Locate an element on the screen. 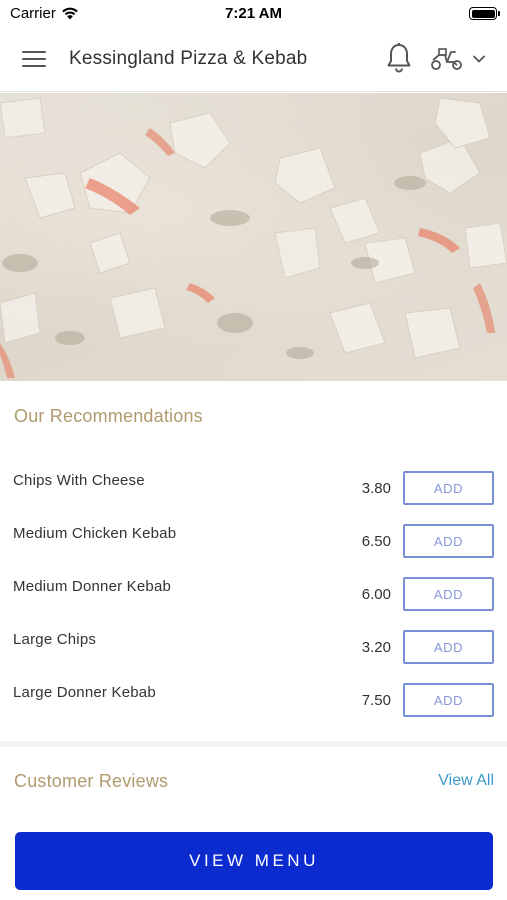 The height and width of the screenshot is (900, 507). scooter-icon is located at coordinates (447, 59).